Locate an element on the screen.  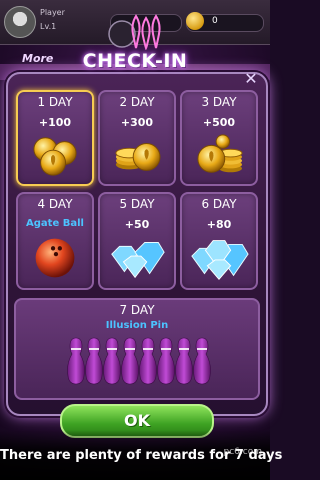
day-label: 7 DAY is located at coordinates (137, 310).